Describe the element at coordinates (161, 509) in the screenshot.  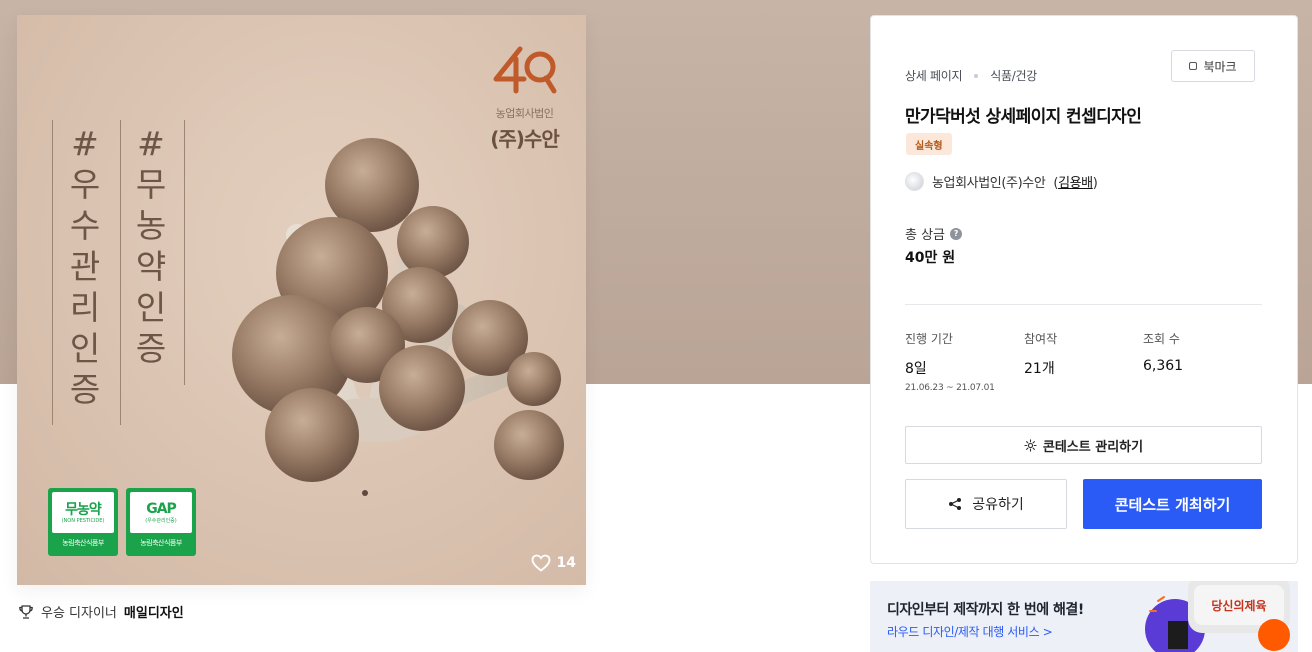
I see `cert-title: GAP` at that location.